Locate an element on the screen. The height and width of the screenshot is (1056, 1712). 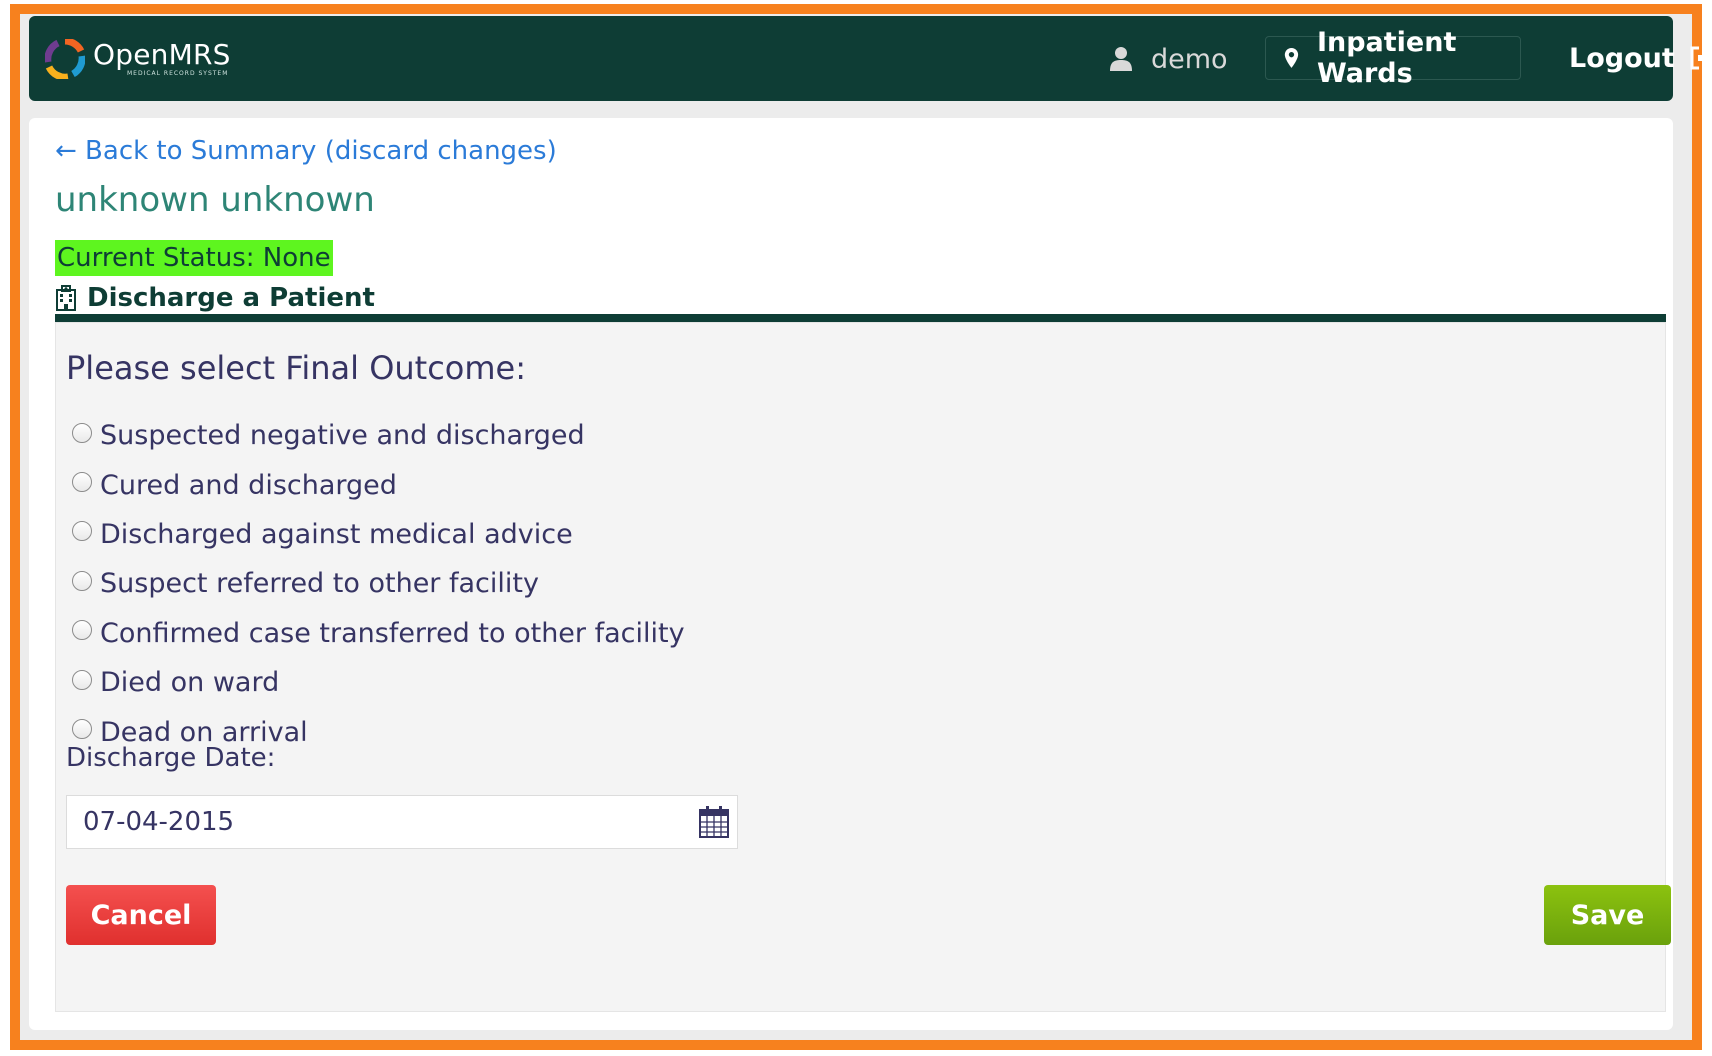
save-button: Save is located at coordinates (1607, 915).